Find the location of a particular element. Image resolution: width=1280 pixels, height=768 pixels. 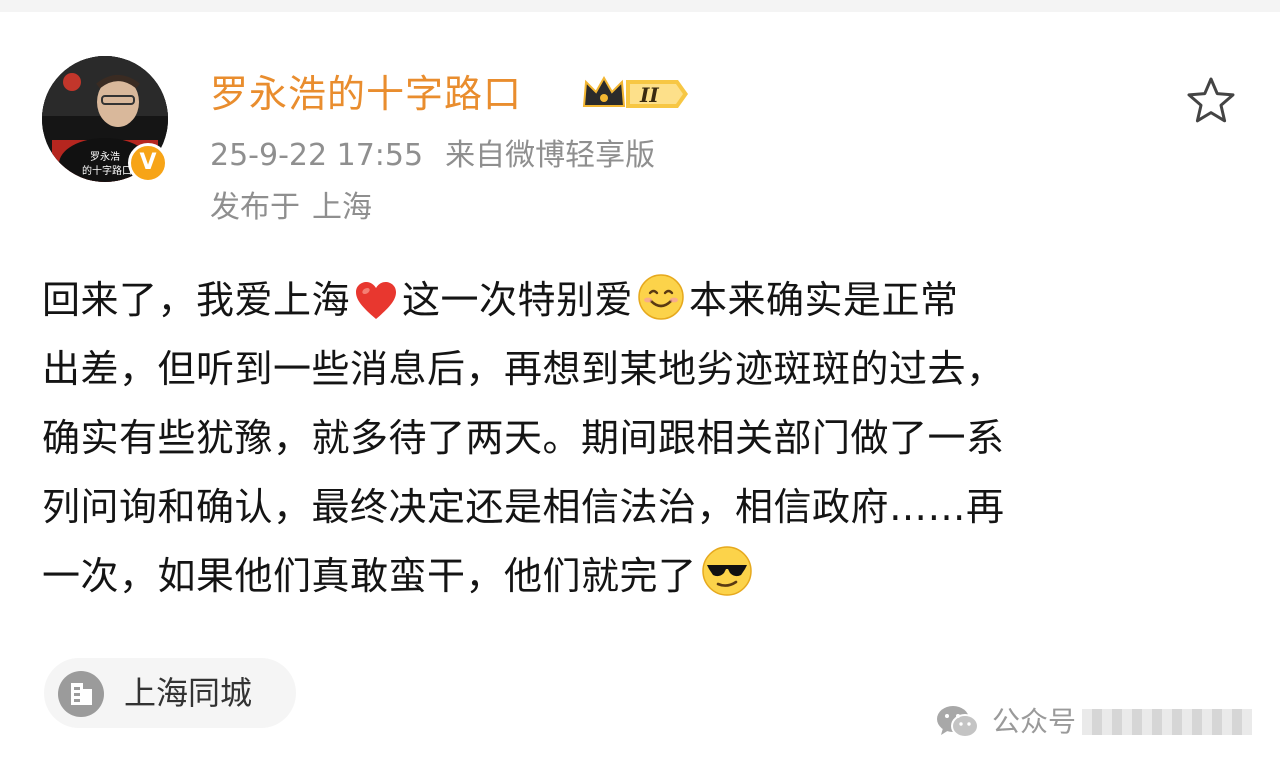

post-body-text: 本来确实是正常 is located at coordinates (824, 300).